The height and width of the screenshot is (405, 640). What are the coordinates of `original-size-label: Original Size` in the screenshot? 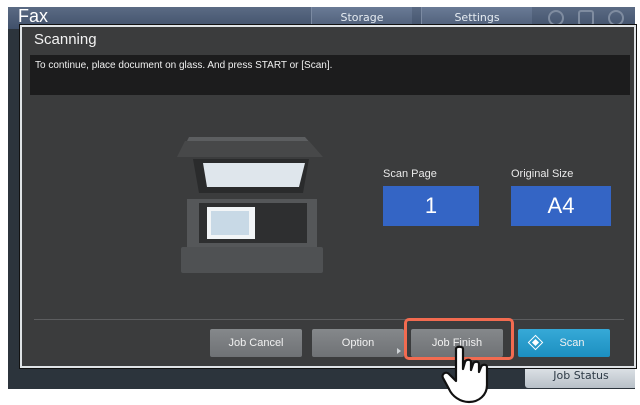 It's located at (542, 174).